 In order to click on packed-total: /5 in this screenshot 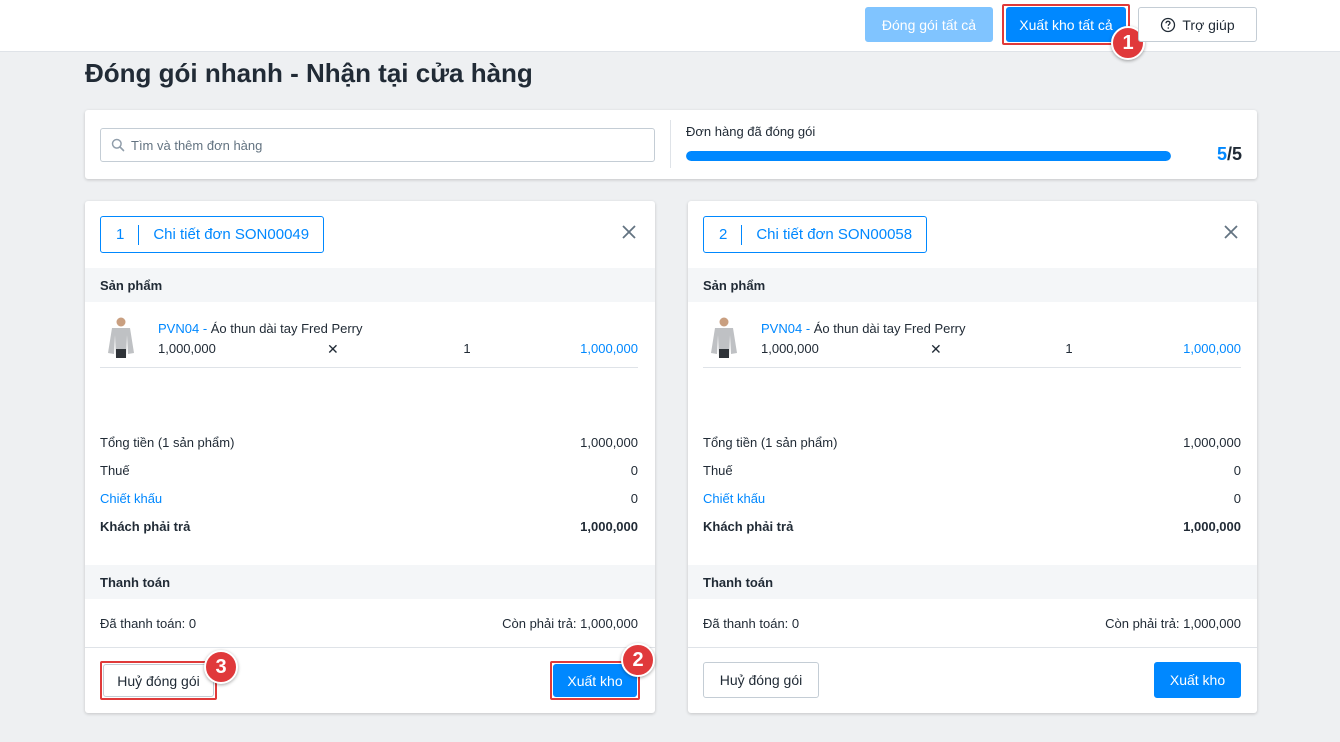, I will do `click(1234, 154)`.